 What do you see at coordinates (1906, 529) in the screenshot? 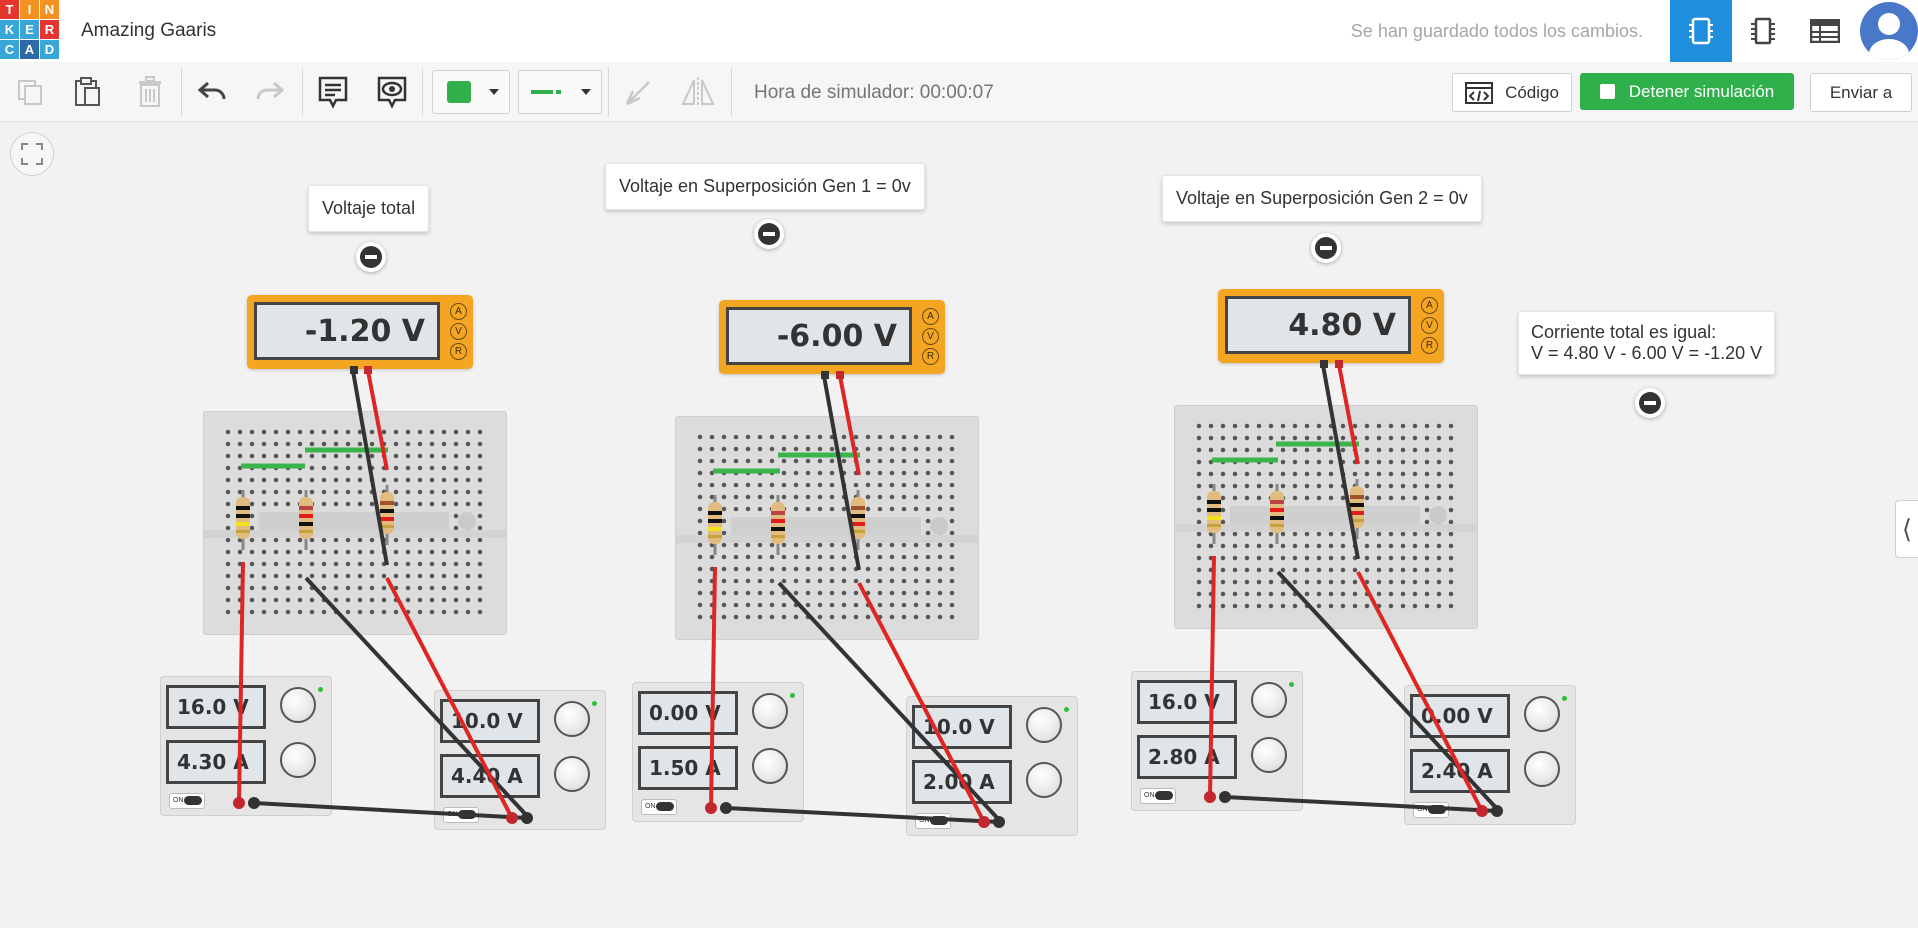
I see `side-panel-toggle: ⟨` at bounding box center [1906, 529].